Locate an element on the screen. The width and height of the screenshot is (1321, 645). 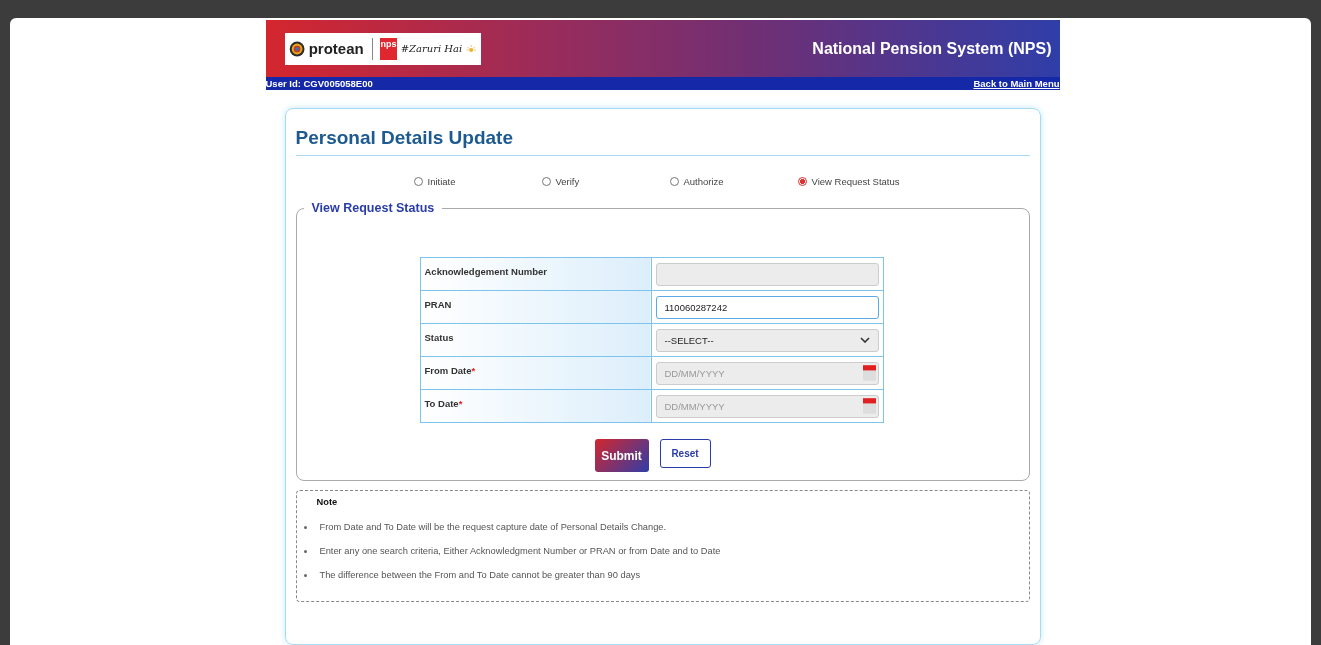
nps-logo: nps is located at coordinates (388, 48).